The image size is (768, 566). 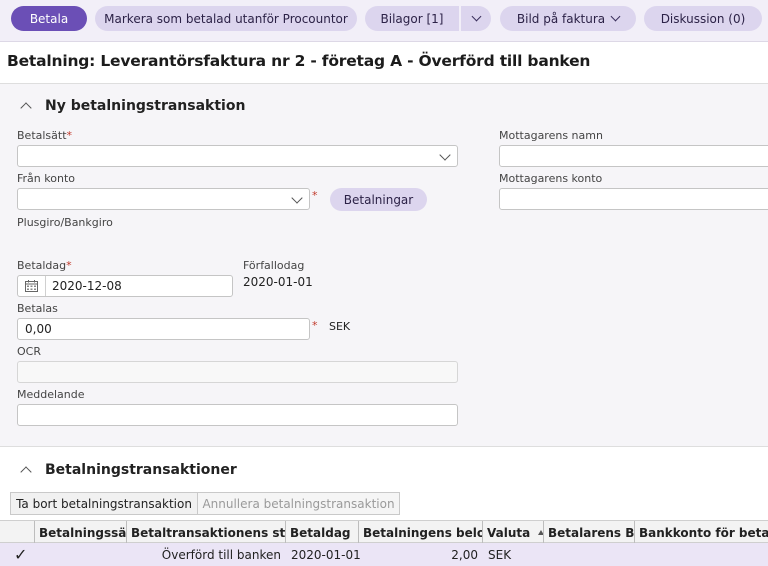 What do you see at coordinates (633, 156) in the screenshot?
I see `recipient-name-input` at bounding box center [633, 156].